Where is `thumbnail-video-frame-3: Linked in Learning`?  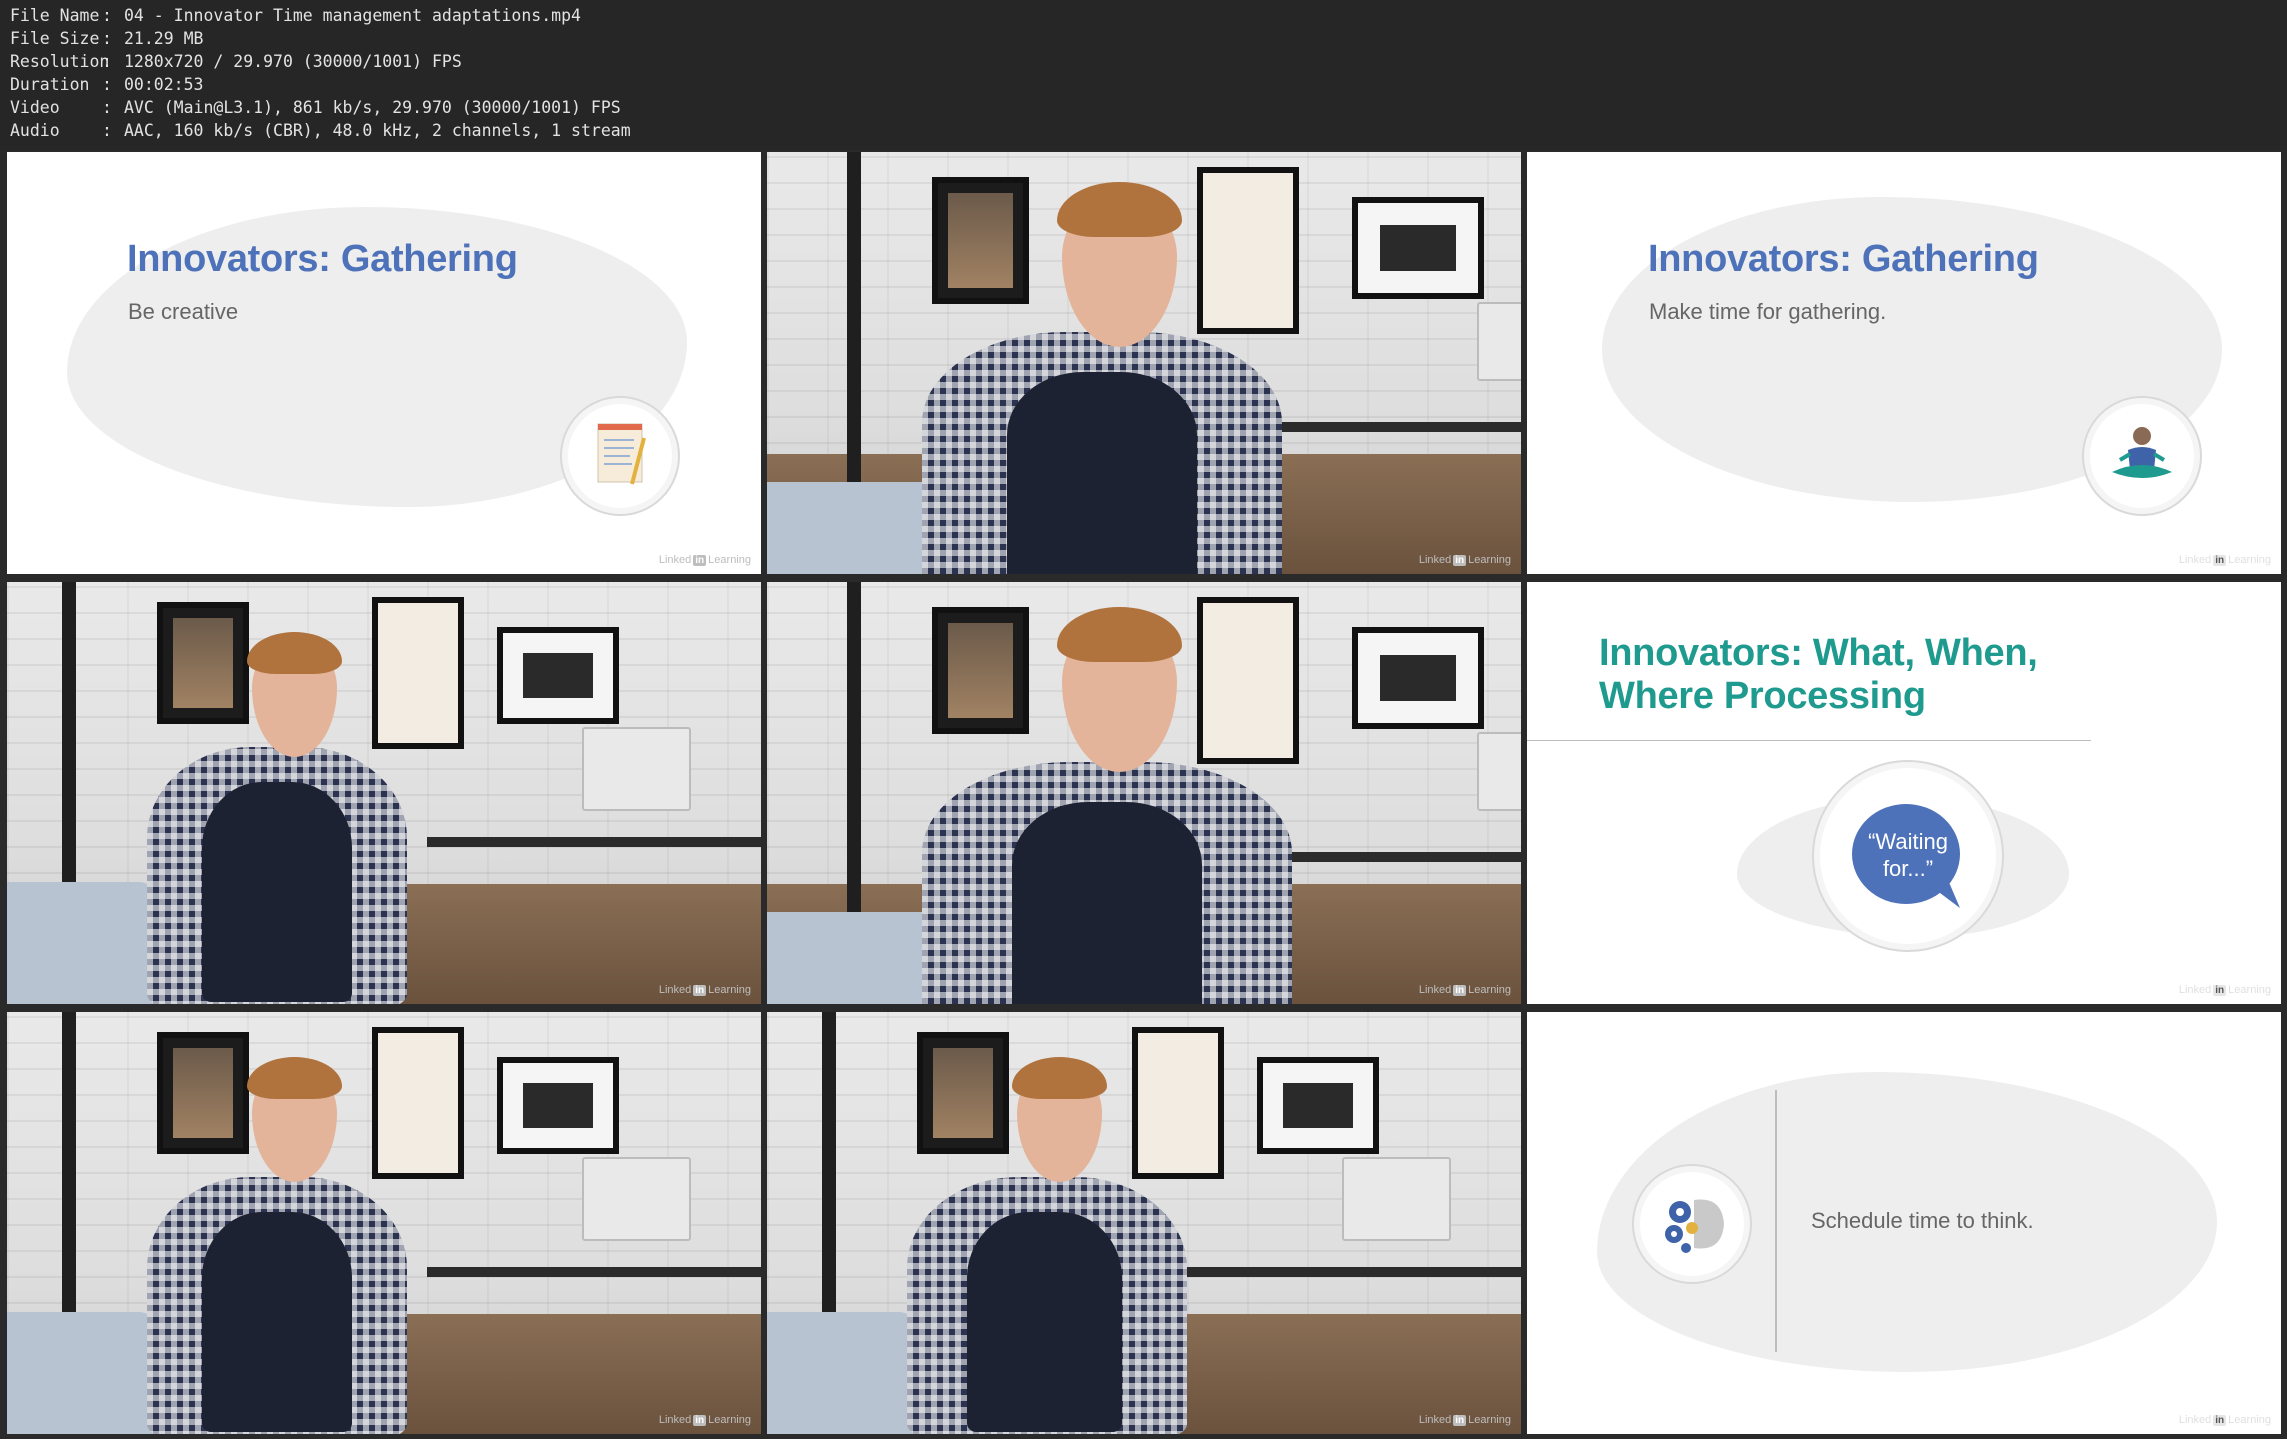 thumbnail-video-frame-3: Linked in Learning is located at coordinates (1144, 793).